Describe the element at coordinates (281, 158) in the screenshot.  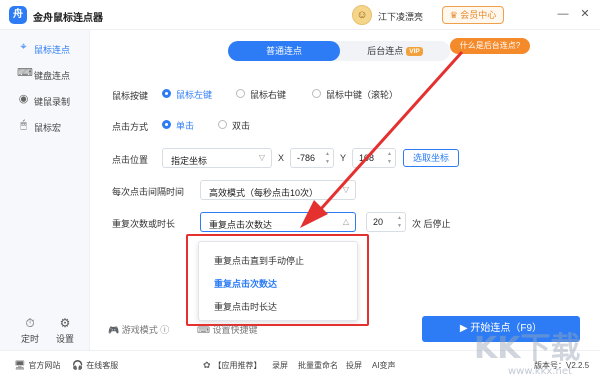
I see `x-label: X` at that location.